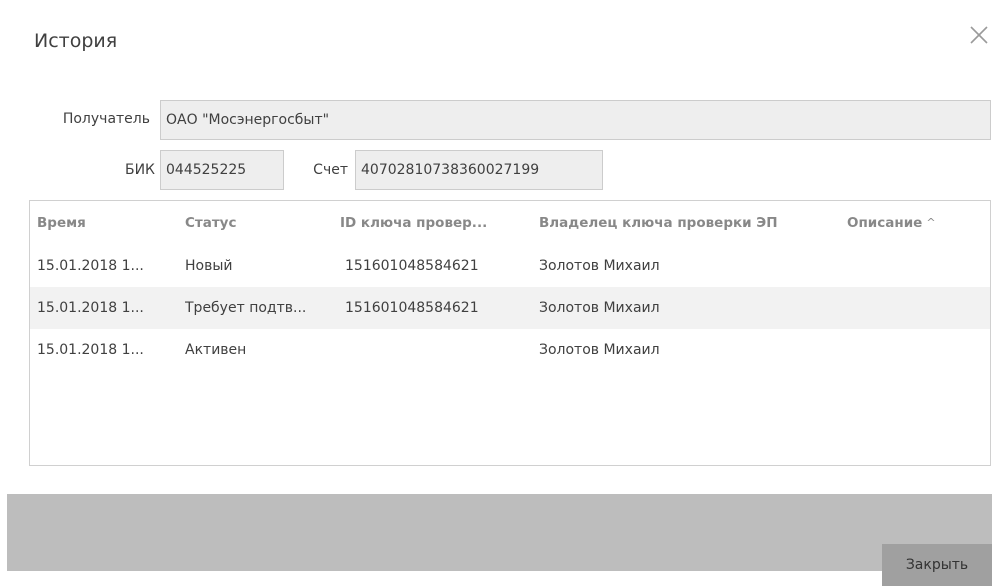 This screenshot has width=999, height=586. Describe the element at coordinates (107, 223) in the screenshot. I see `column-header-time: Время` at that location.